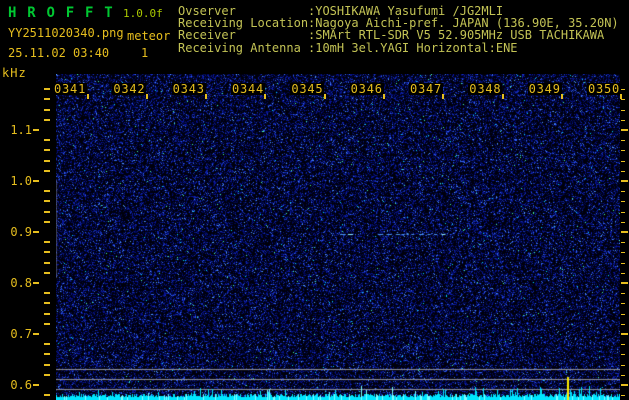  I want to click on freq-tick-label: 0.7, so click(21, 333).